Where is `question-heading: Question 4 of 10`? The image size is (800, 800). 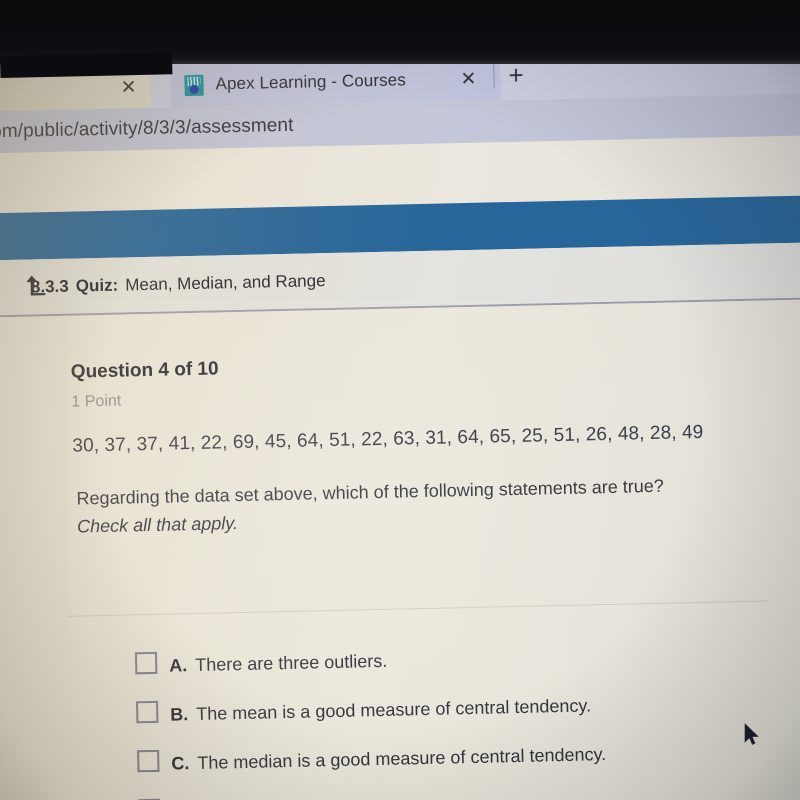
question-heading: Question 4 of 10 is located at coordinates (144, 370).